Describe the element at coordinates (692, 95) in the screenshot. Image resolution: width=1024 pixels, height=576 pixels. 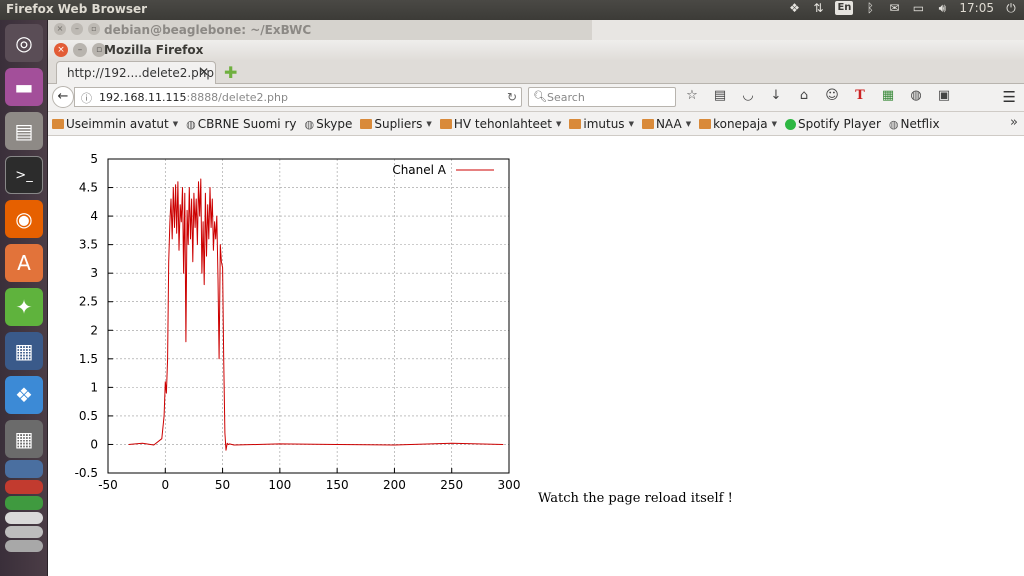
I see `bookmark-star-icon: ☆` at that location.